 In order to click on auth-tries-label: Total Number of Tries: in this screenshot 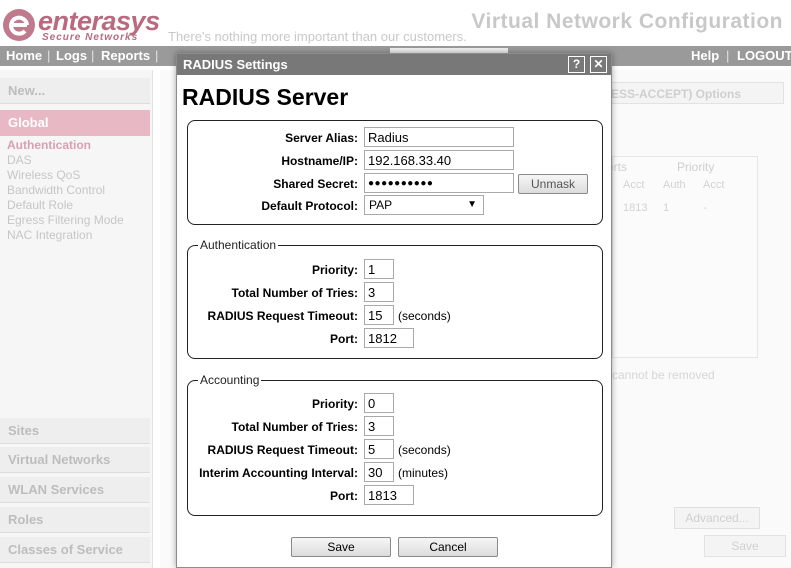, I will do `click(294, 293)`.